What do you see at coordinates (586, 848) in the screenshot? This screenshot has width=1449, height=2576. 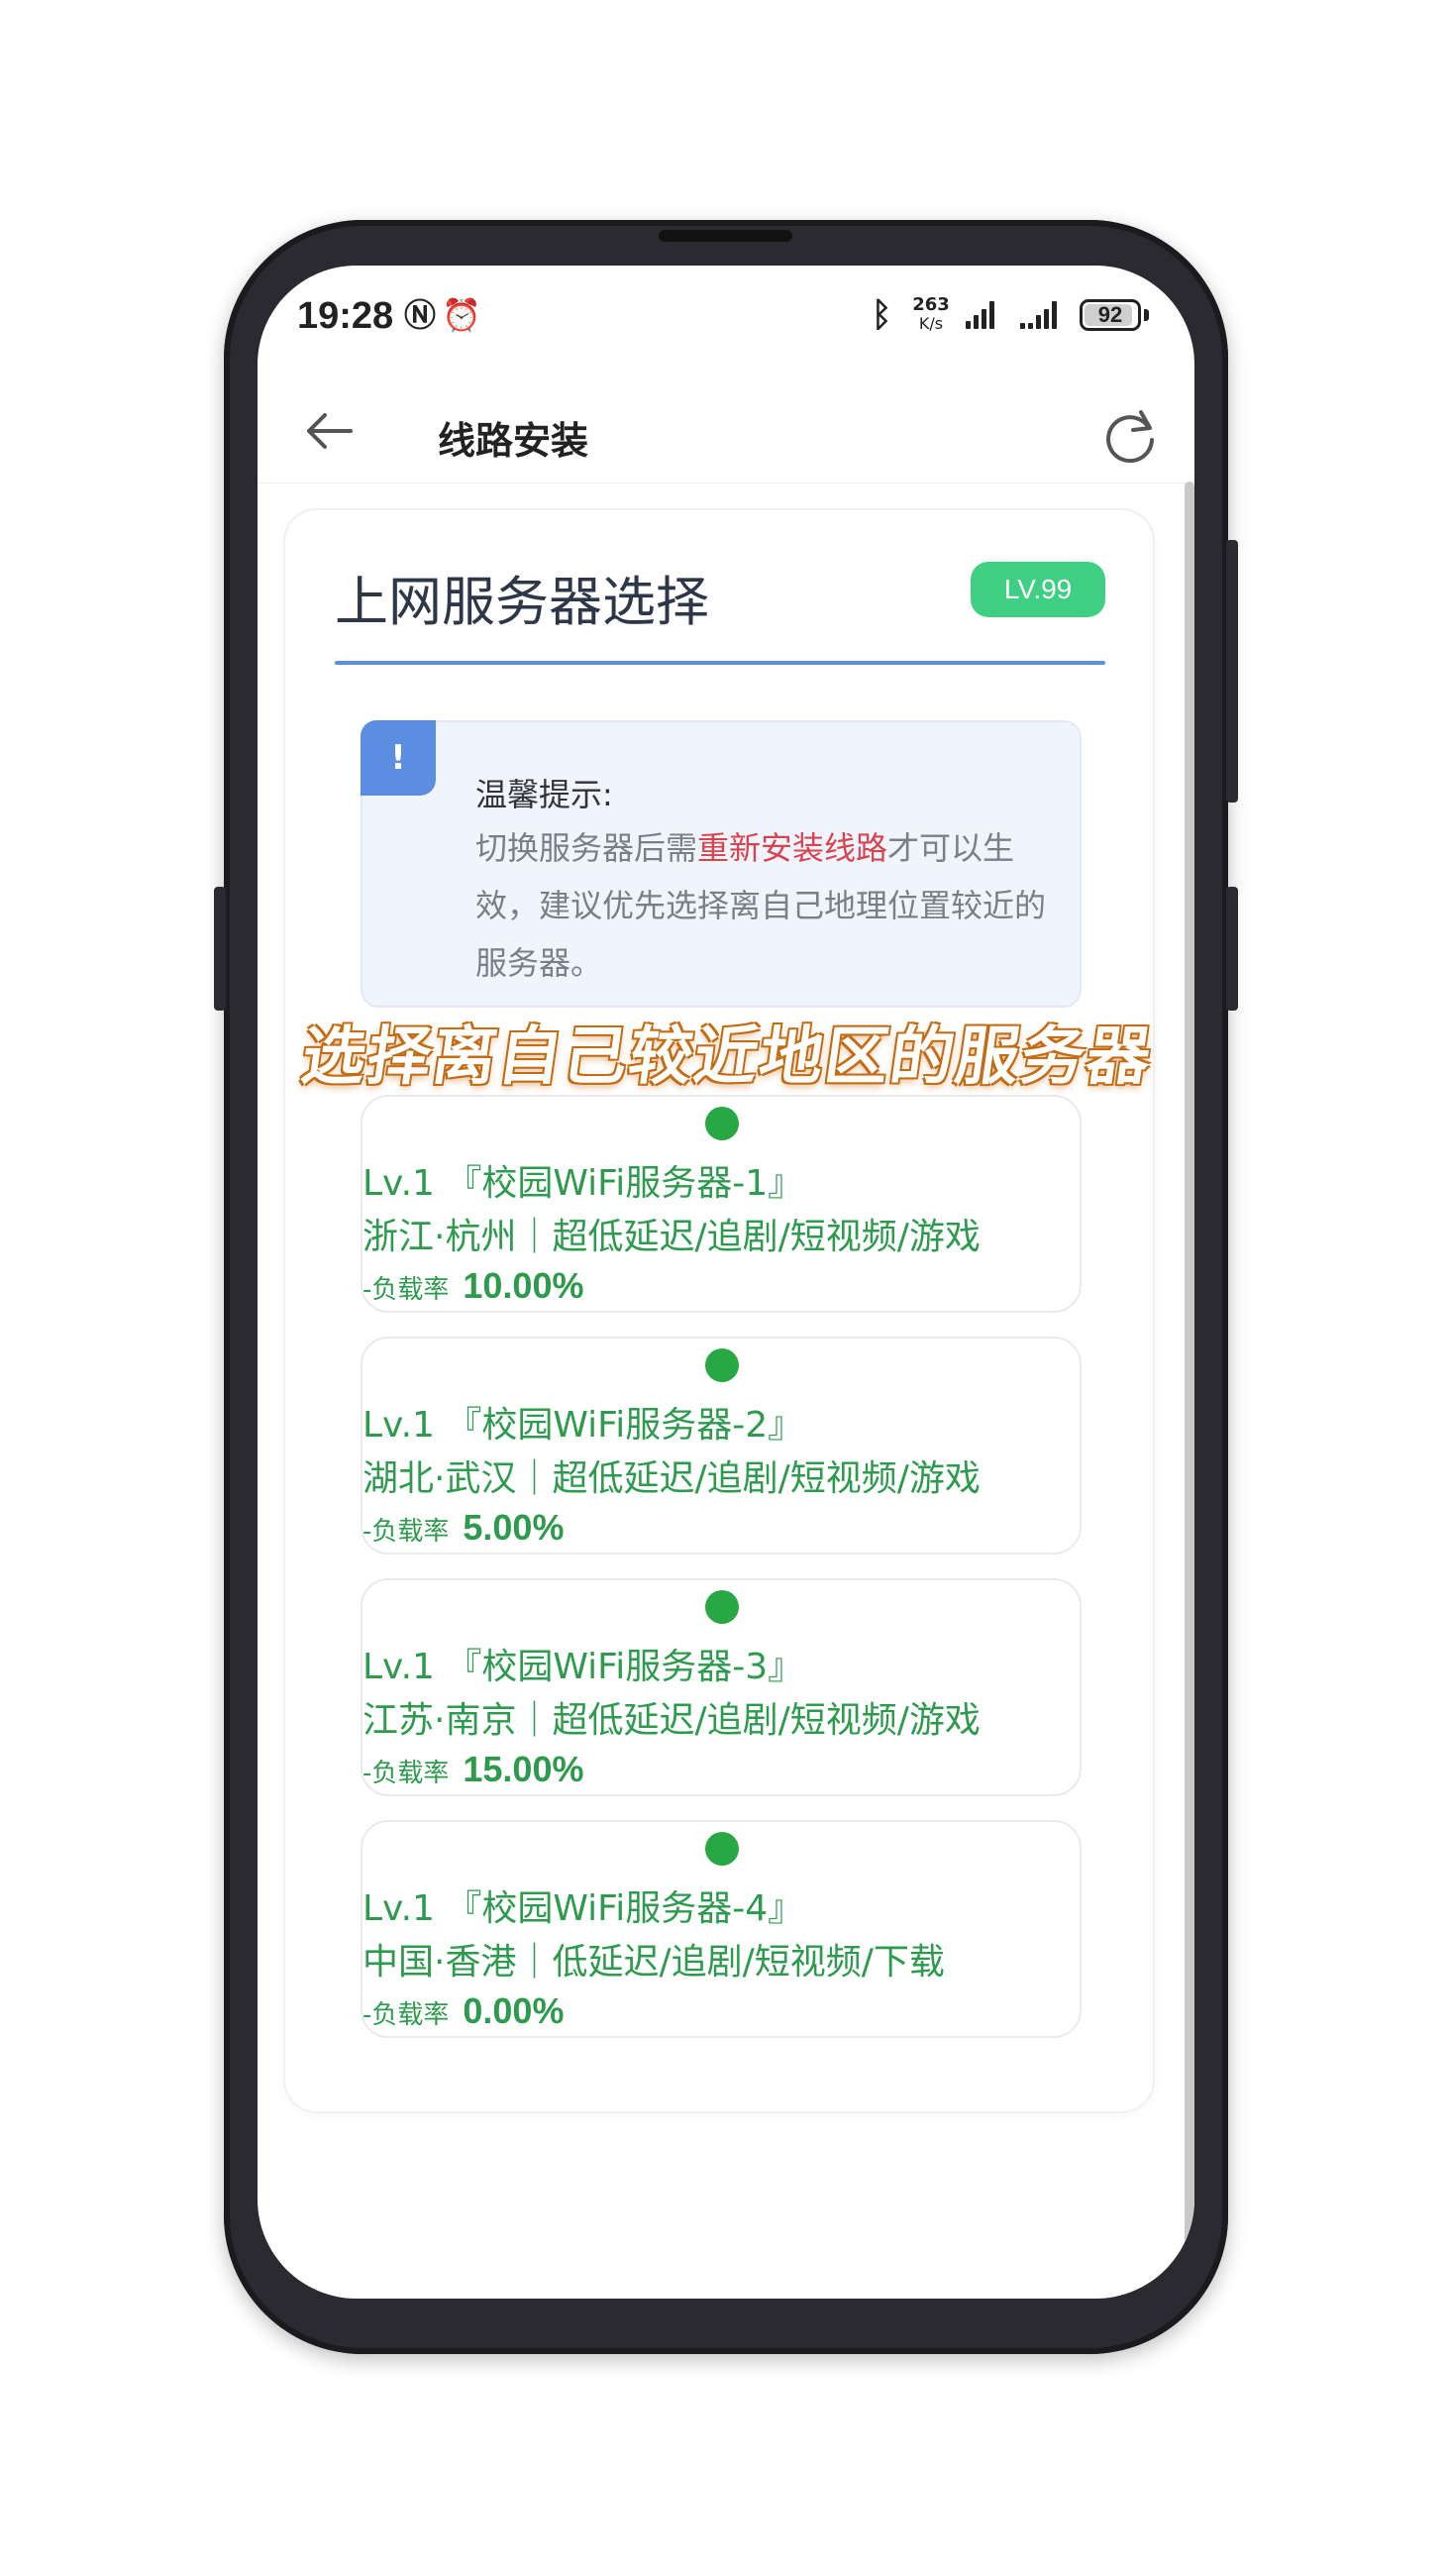 I see `tip-body-before: 切换服务器后需` at bounding box center [586, 848].